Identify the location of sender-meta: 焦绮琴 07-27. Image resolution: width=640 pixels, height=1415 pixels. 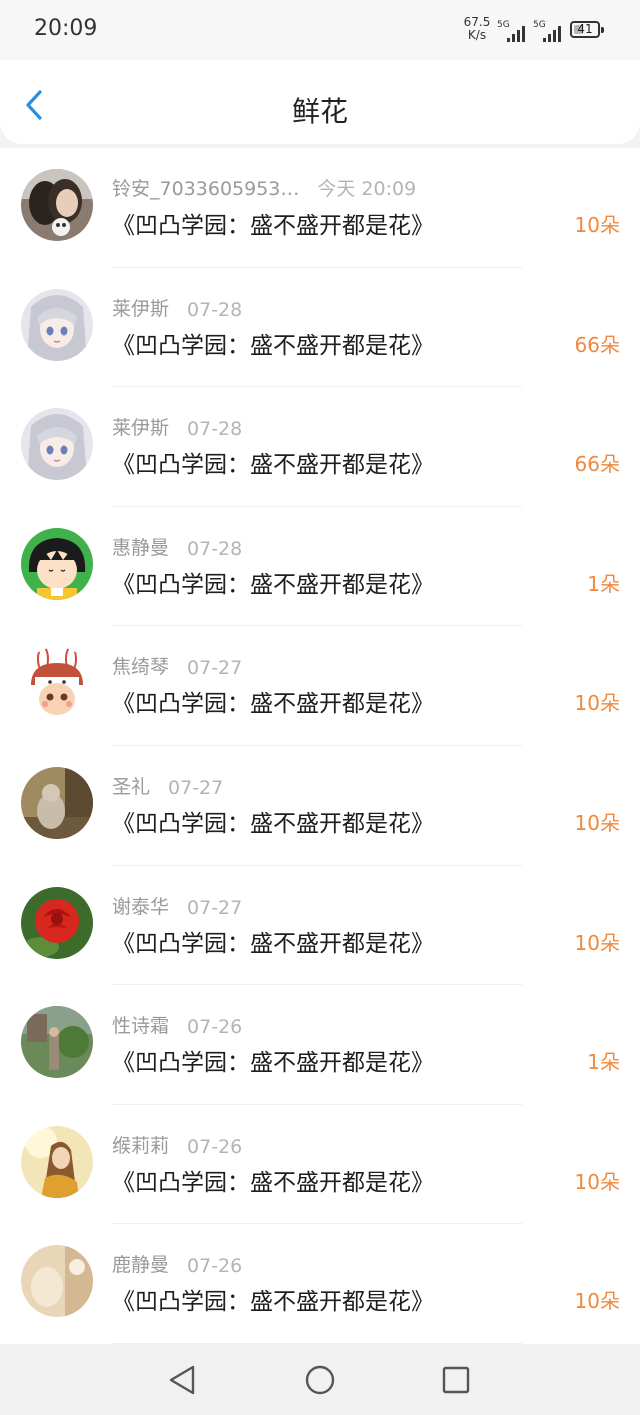
(177, 665).